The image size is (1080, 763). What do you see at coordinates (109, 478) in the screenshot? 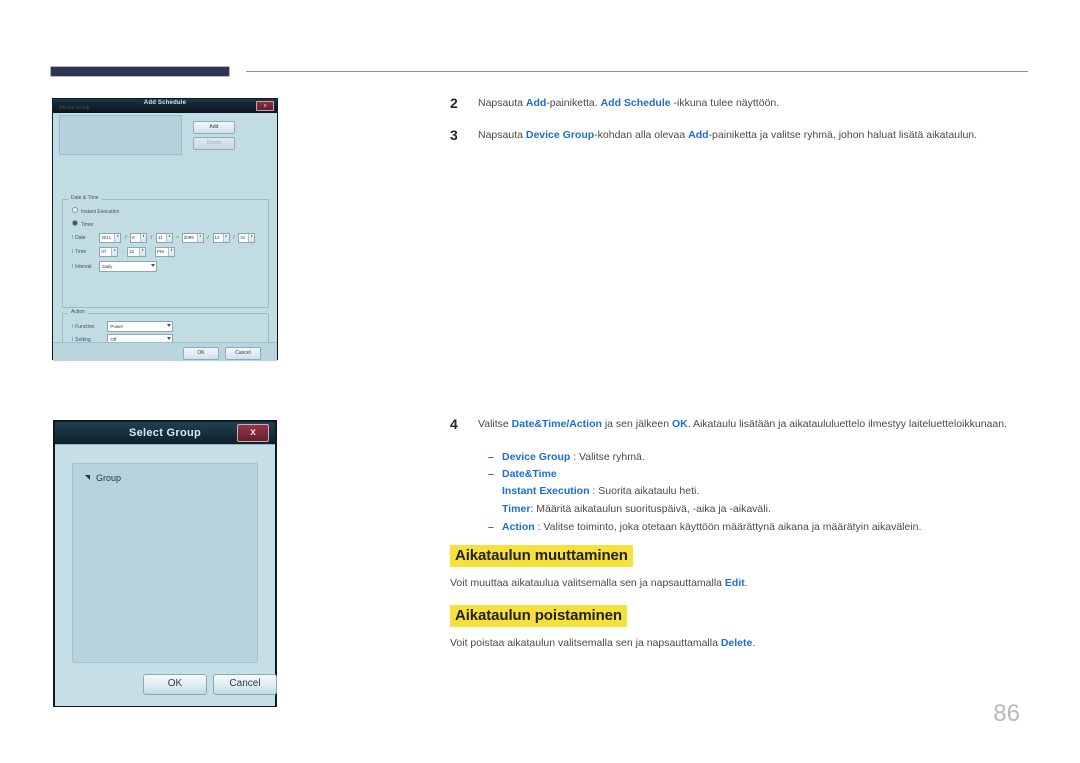
I see `tree-item-label: Group` at bounding box center [109, 478].